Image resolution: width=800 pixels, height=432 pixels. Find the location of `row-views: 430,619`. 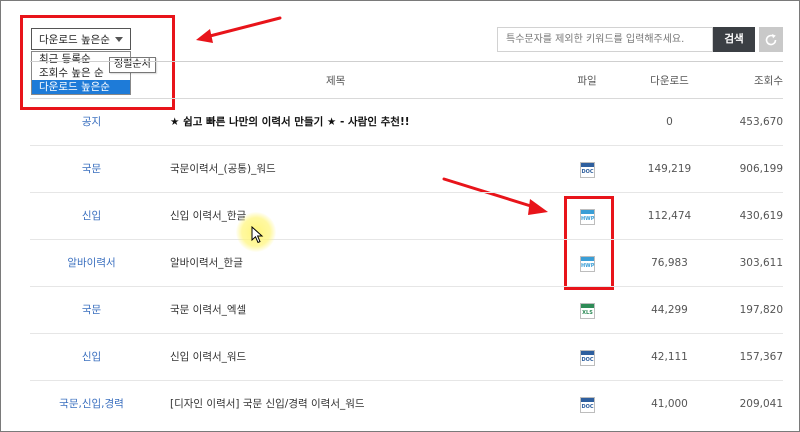

row-views: 430,619 is located at coordinates (761, 216).